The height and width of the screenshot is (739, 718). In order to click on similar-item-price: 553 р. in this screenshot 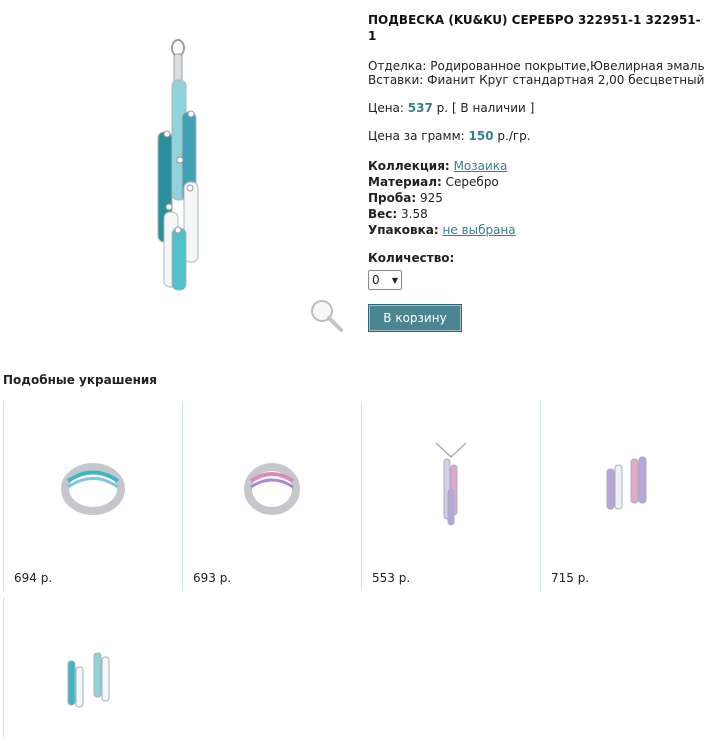, I will do `click(391, 578)`.